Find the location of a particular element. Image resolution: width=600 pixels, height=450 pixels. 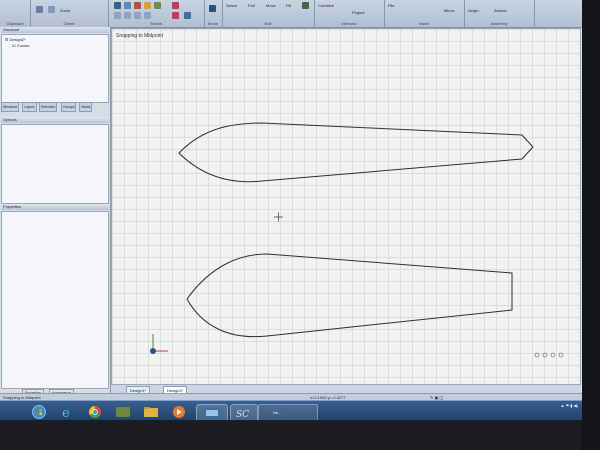

photo-viewer-icon is located at coordinates (212, 412).